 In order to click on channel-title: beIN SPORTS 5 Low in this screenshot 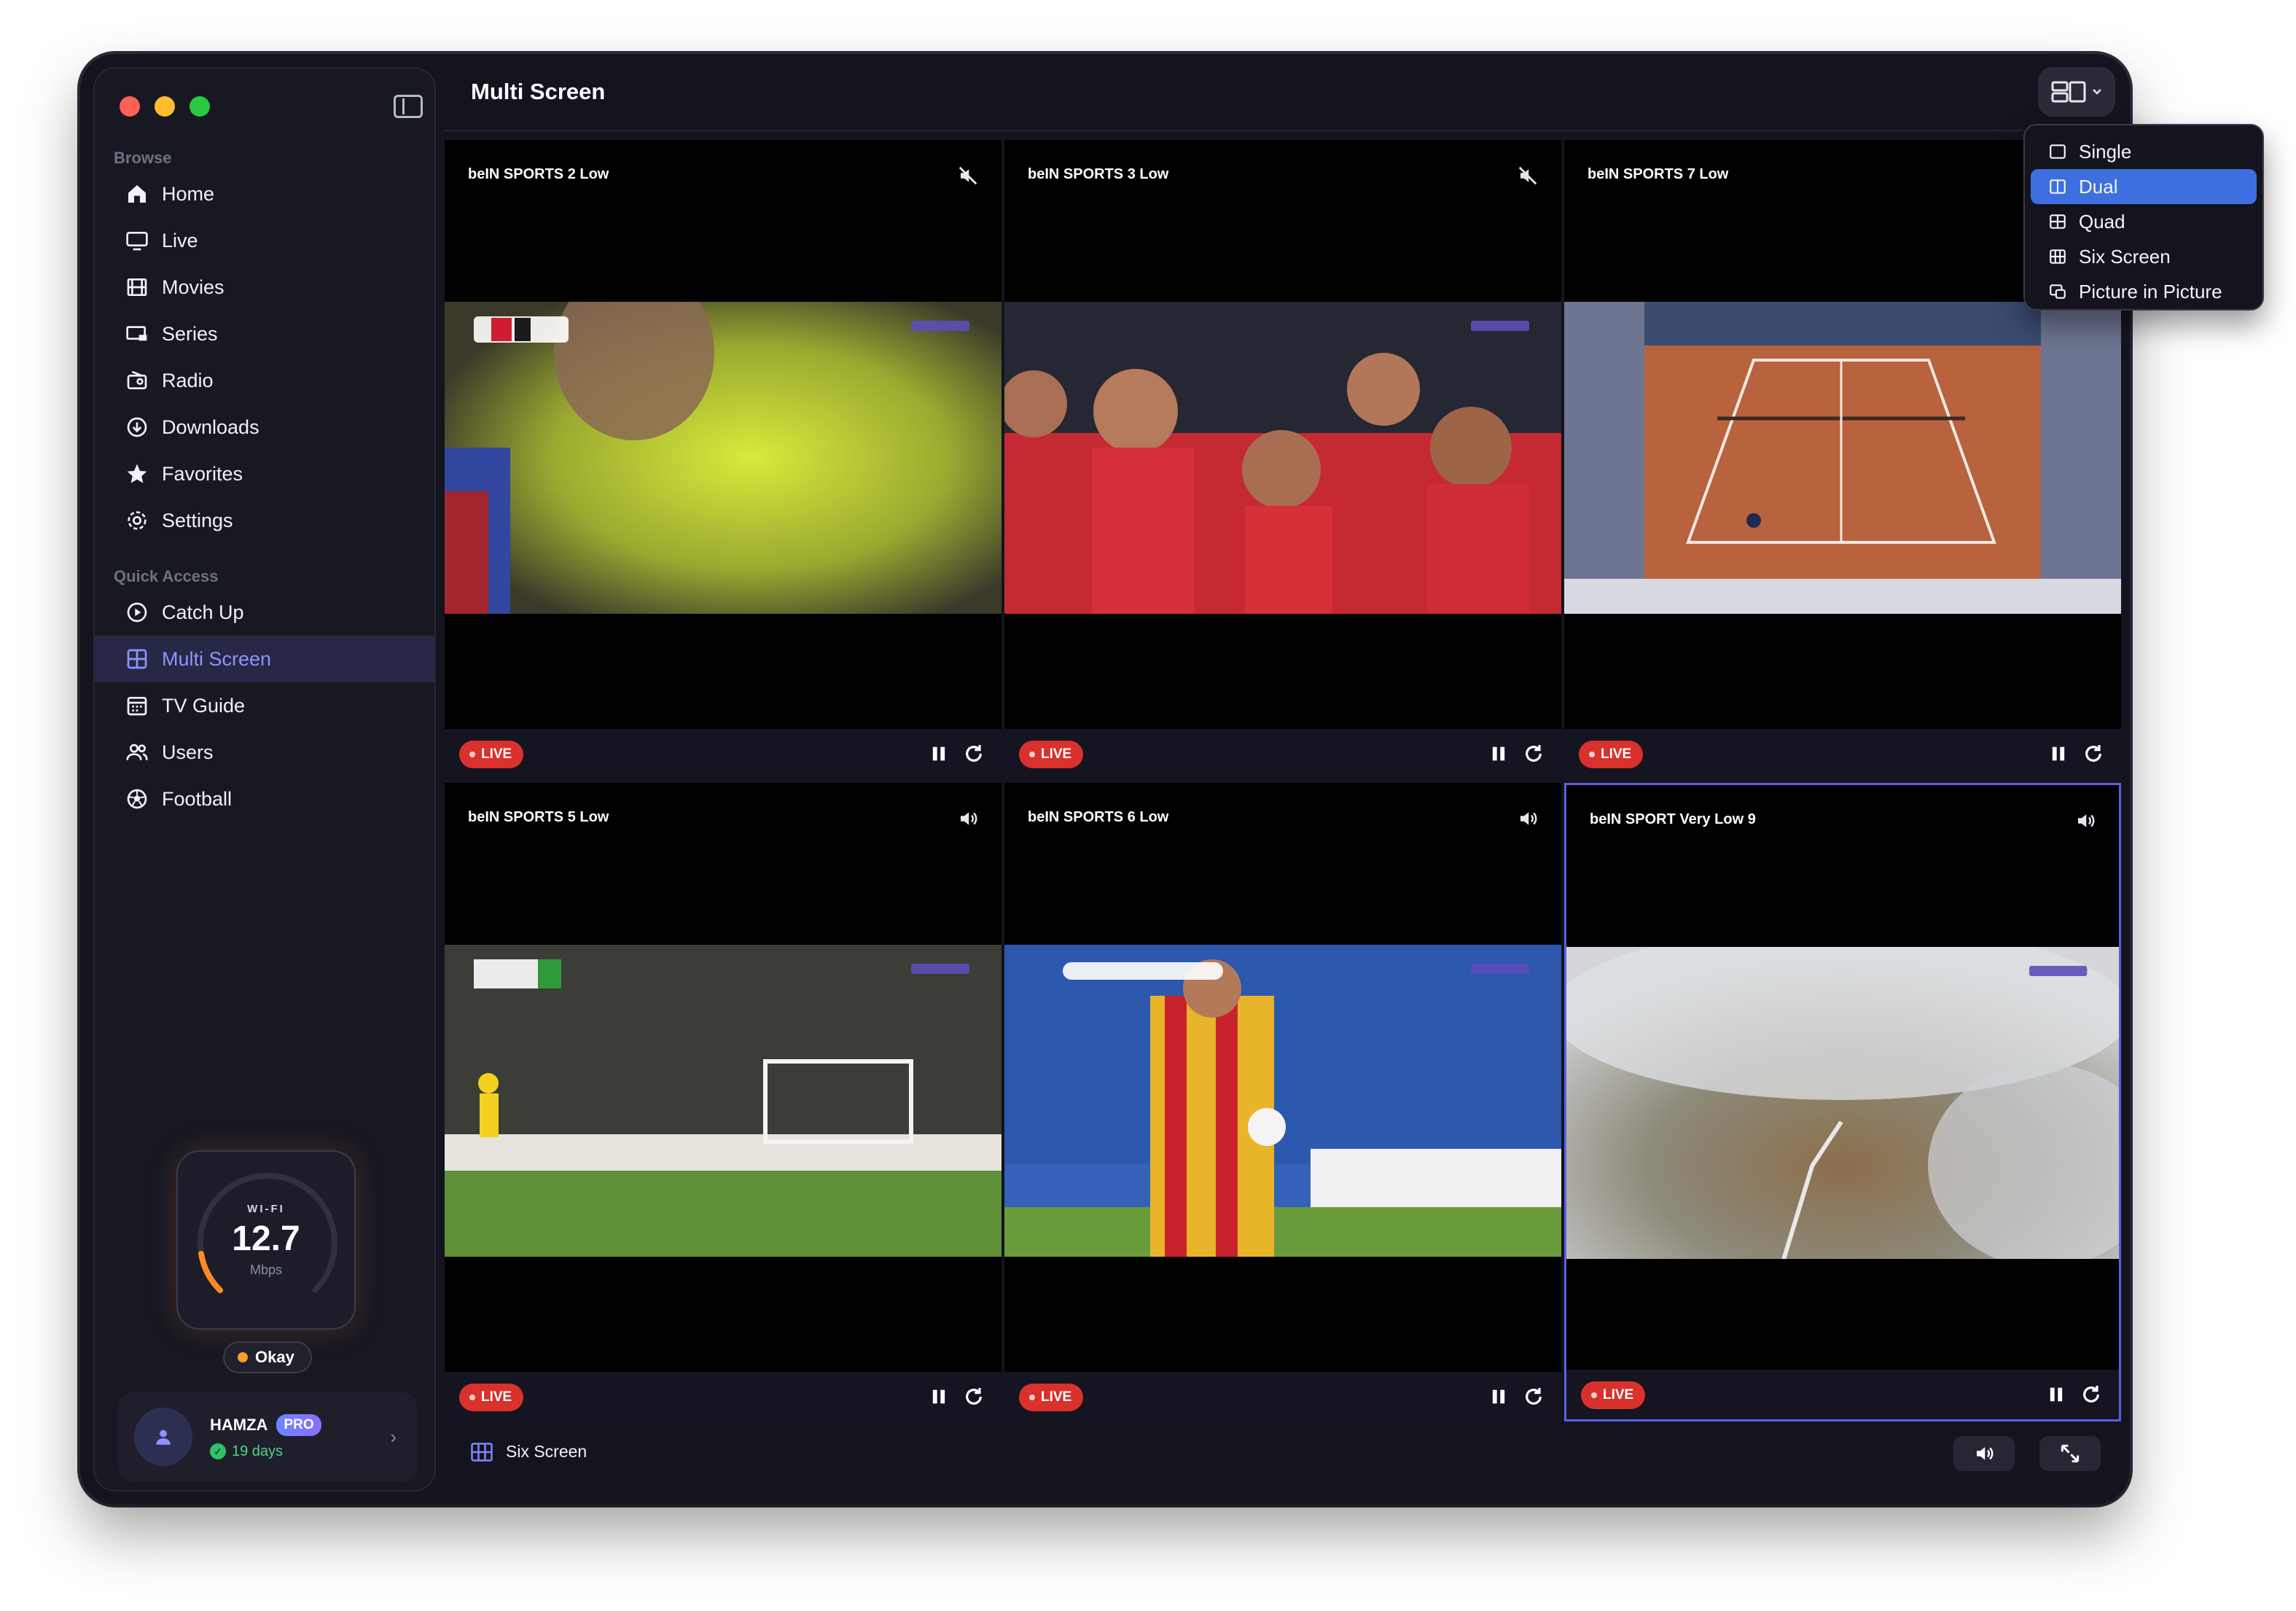, I will do `click(539, 817)`.